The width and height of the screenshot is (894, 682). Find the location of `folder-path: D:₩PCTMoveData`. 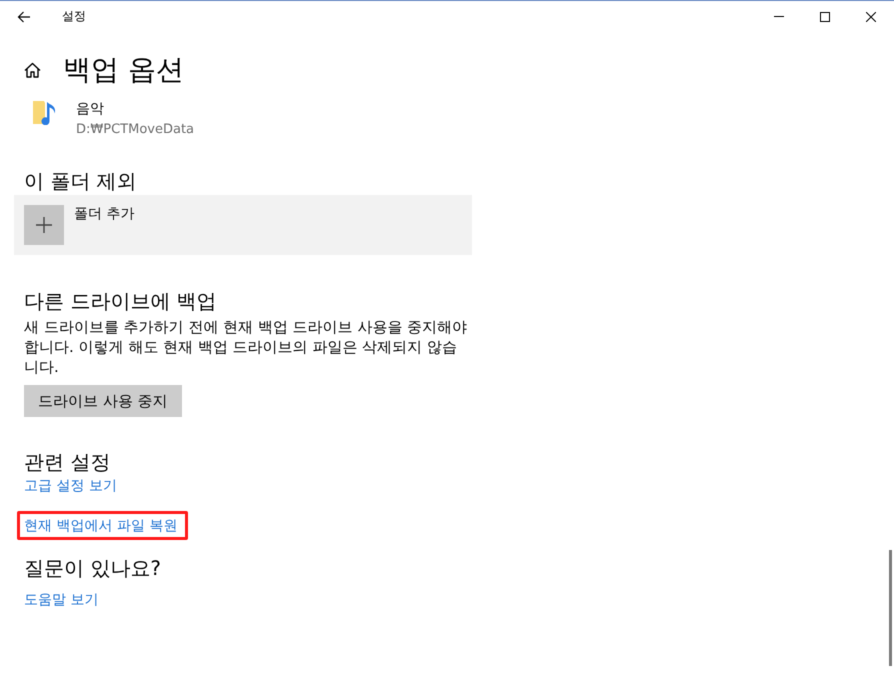

folder-path: D:₩PCTMoveData is located at coordinates (135, 130).